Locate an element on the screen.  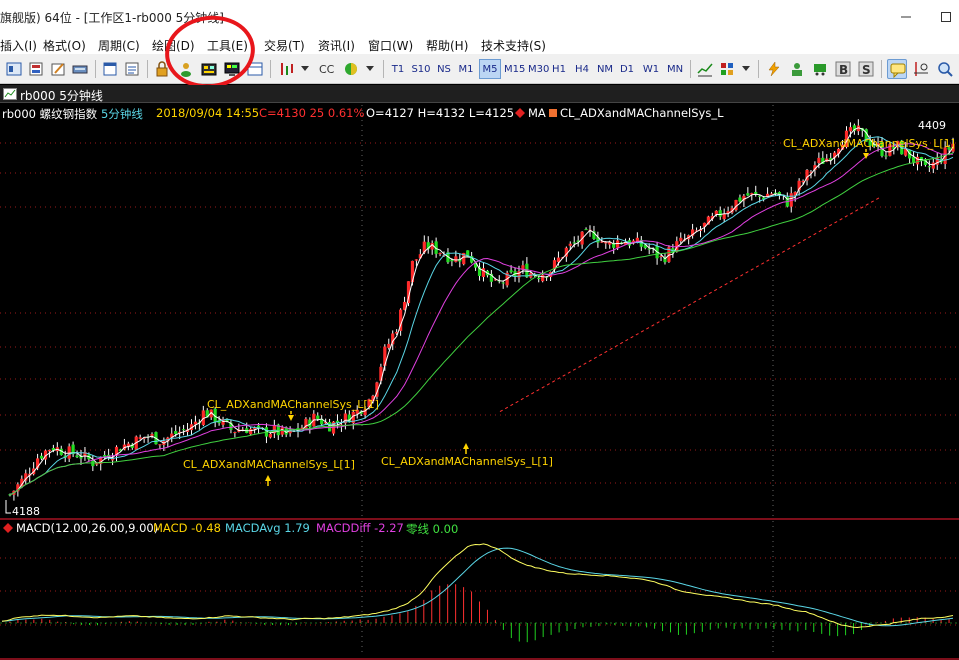
period-w1: W1 is located at coordinates (651, 69).